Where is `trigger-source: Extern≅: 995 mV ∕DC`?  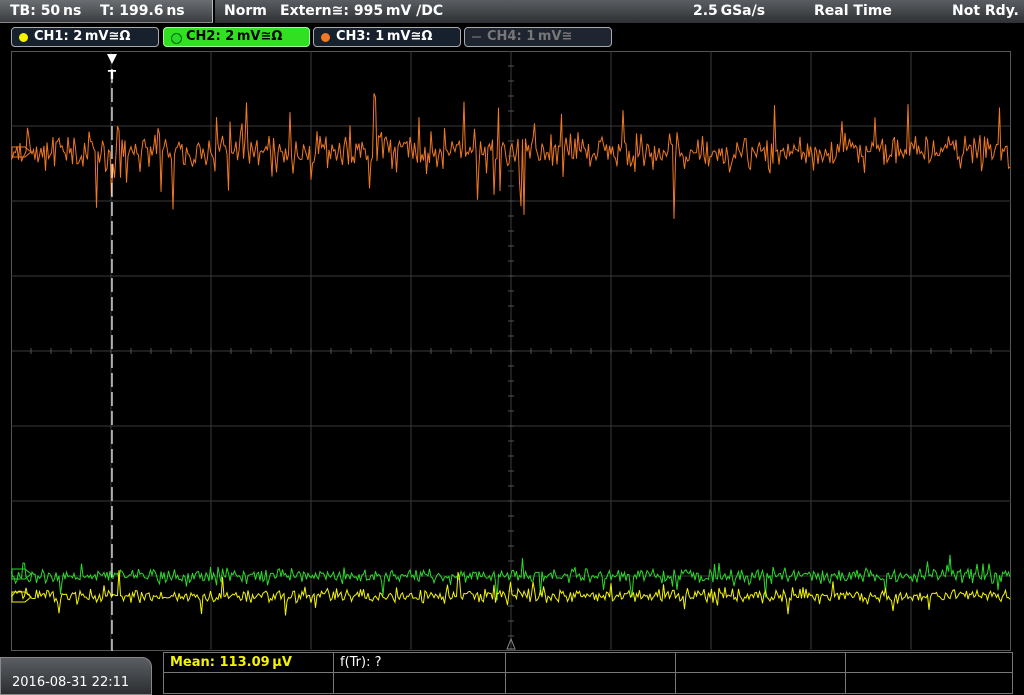
trigger-source: Extern≅: 995 mV ∕DC is located at coordinates (362, 11).